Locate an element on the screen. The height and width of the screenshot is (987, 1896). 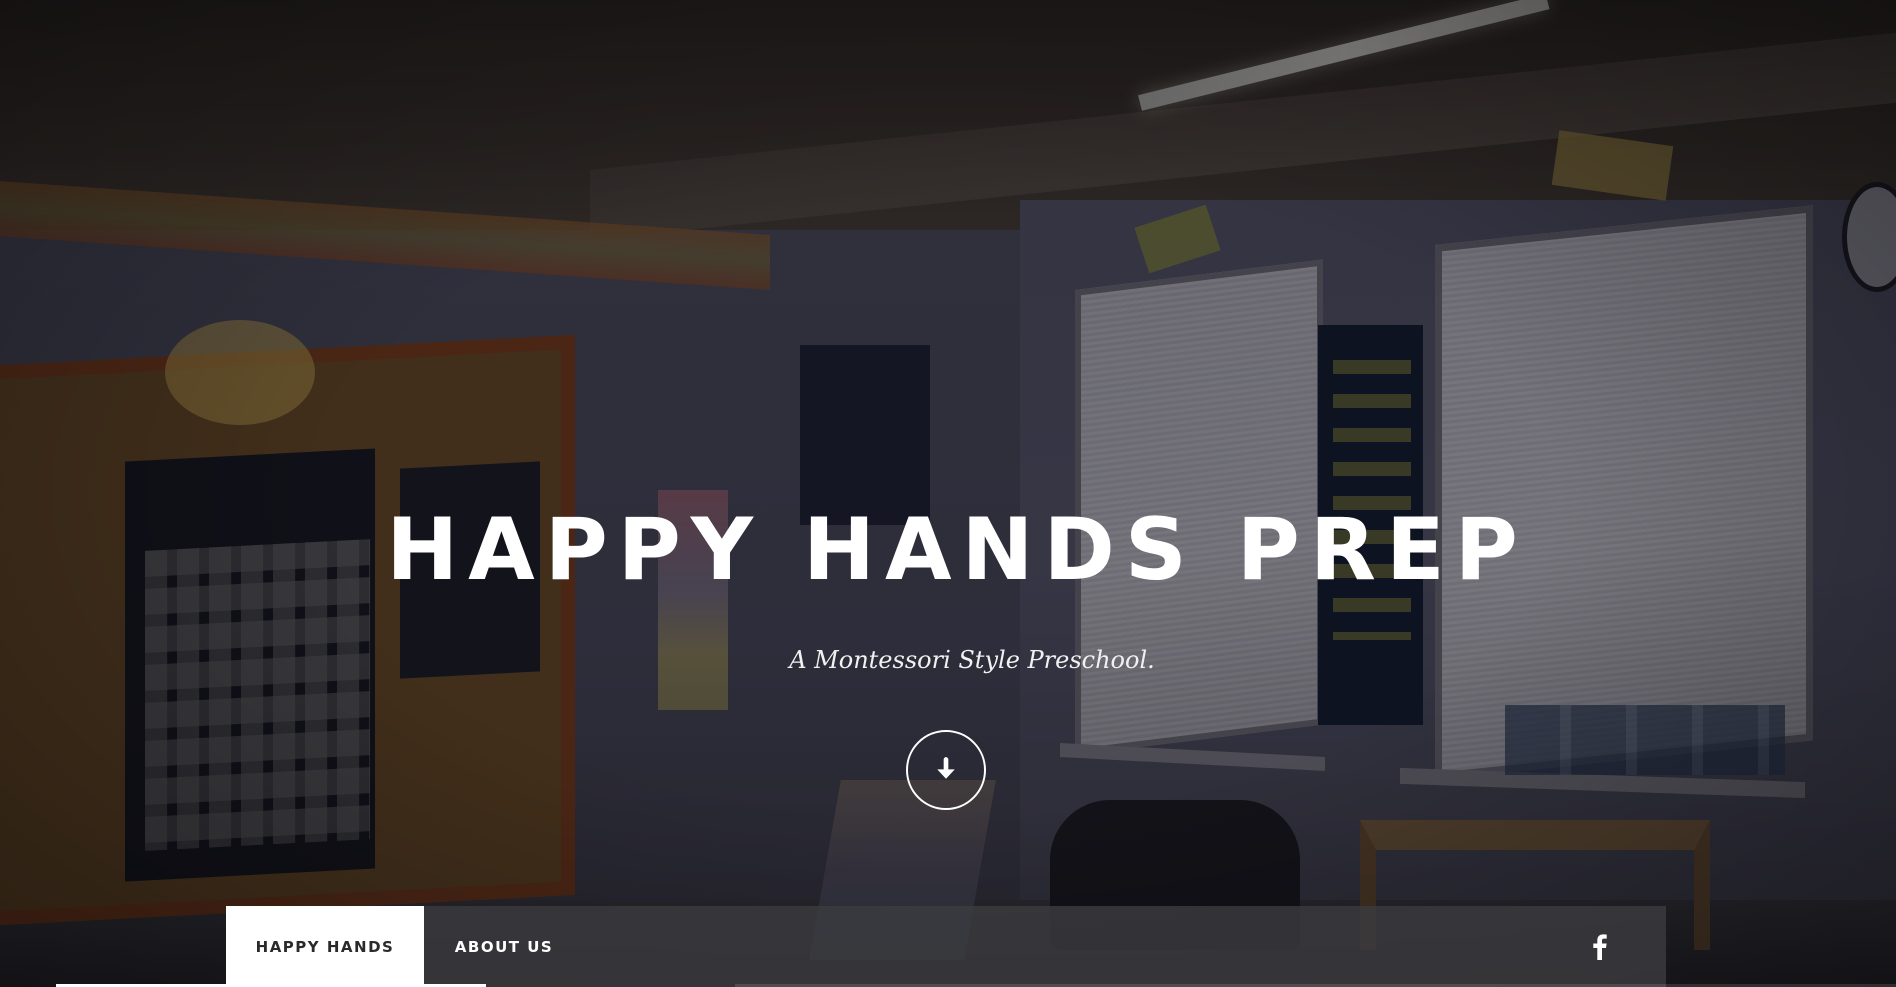
facebook-icon is located at coordinates (1600, 946).